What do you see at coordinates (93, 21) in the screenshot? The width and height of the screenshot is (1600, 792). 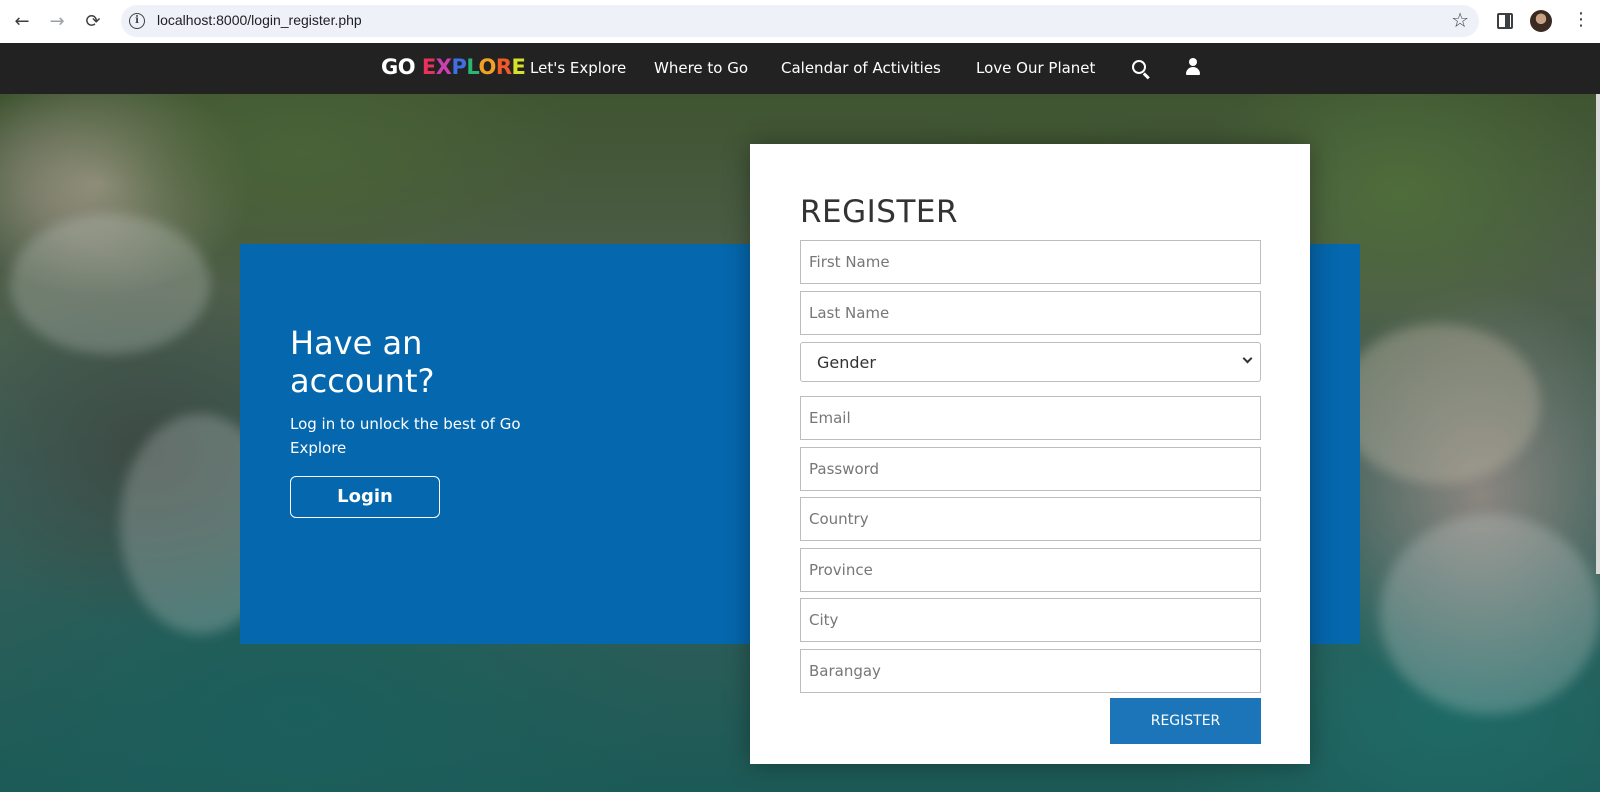 I see `reload-icon: ⟳` at bounding box center [93, 21].